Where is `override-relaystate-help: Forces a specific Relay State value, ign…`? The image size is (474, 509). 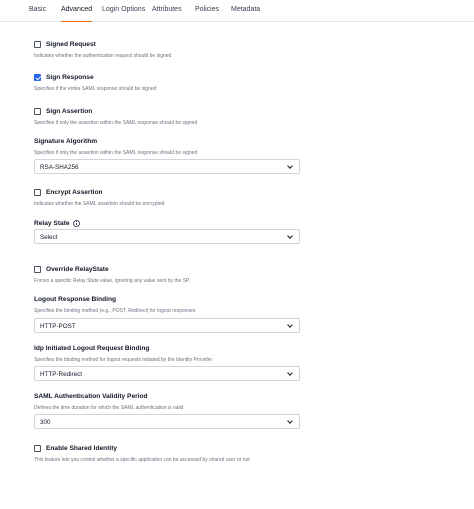
override-relaystate-help: Forces a specific Relay State value, ign… is located at coordinates (112, 281).